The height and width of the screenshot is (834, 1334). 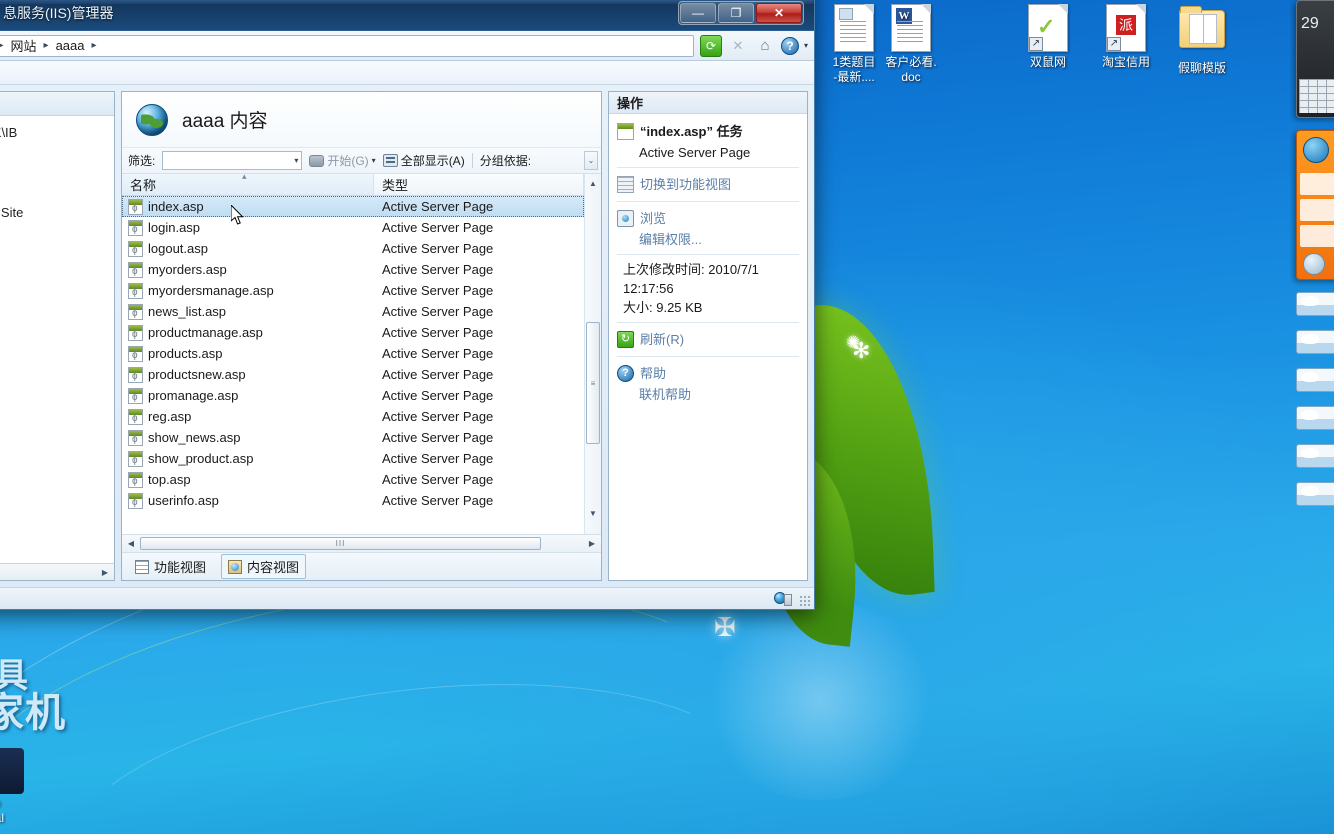 I want to click on tree-node-sites: 站, so click(x=55, y=172).